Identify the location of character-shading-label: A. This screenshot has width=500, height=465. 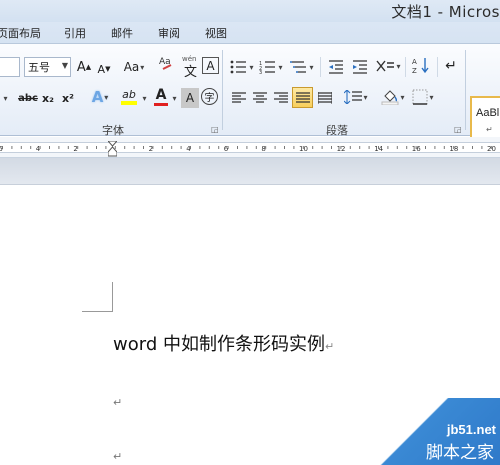
(190, 98).